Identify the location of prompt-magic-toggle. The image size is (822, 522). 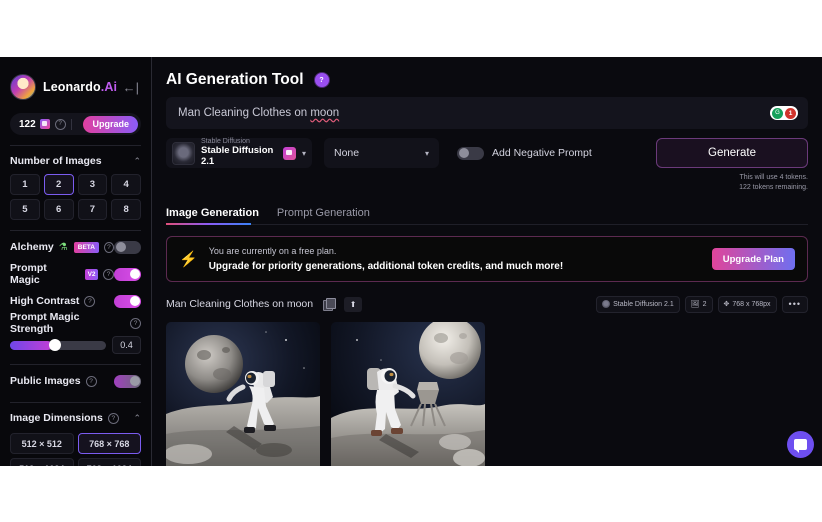
(127, 274).